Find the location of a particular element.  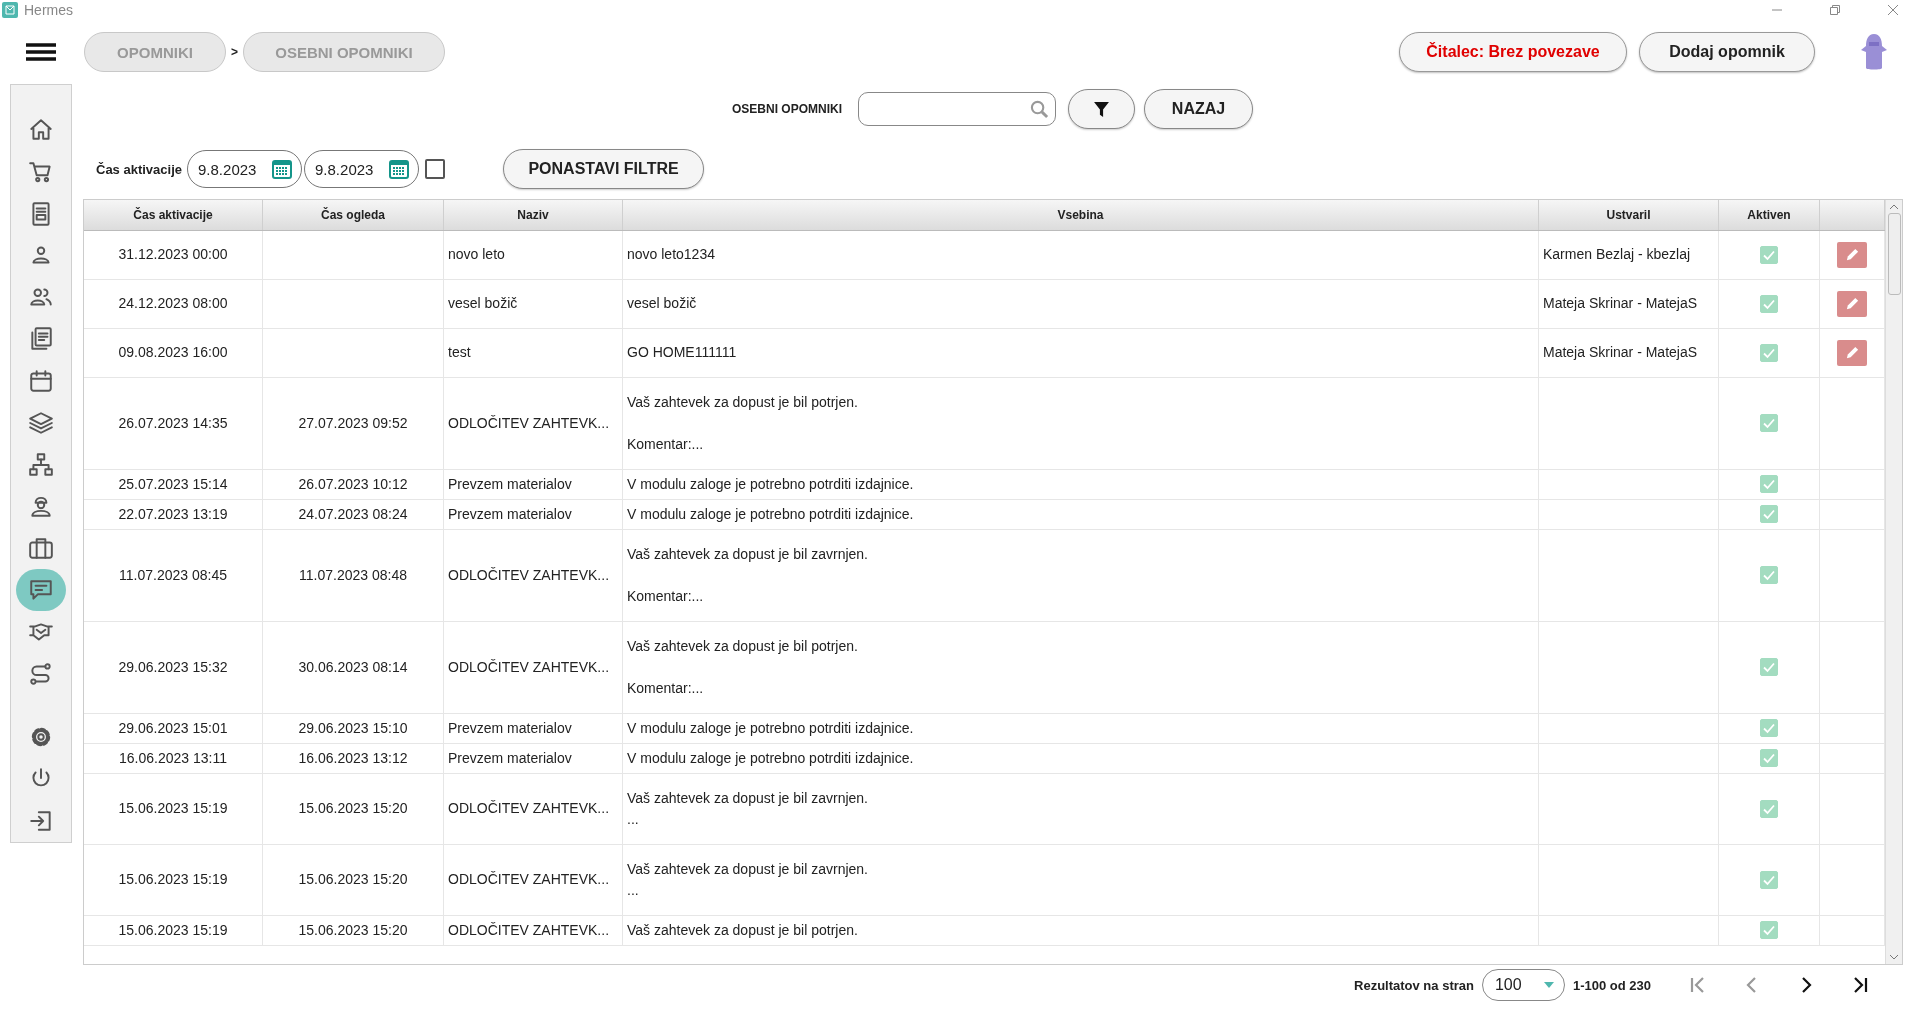

table-cell-text: test is located at coordinates (459, 353).